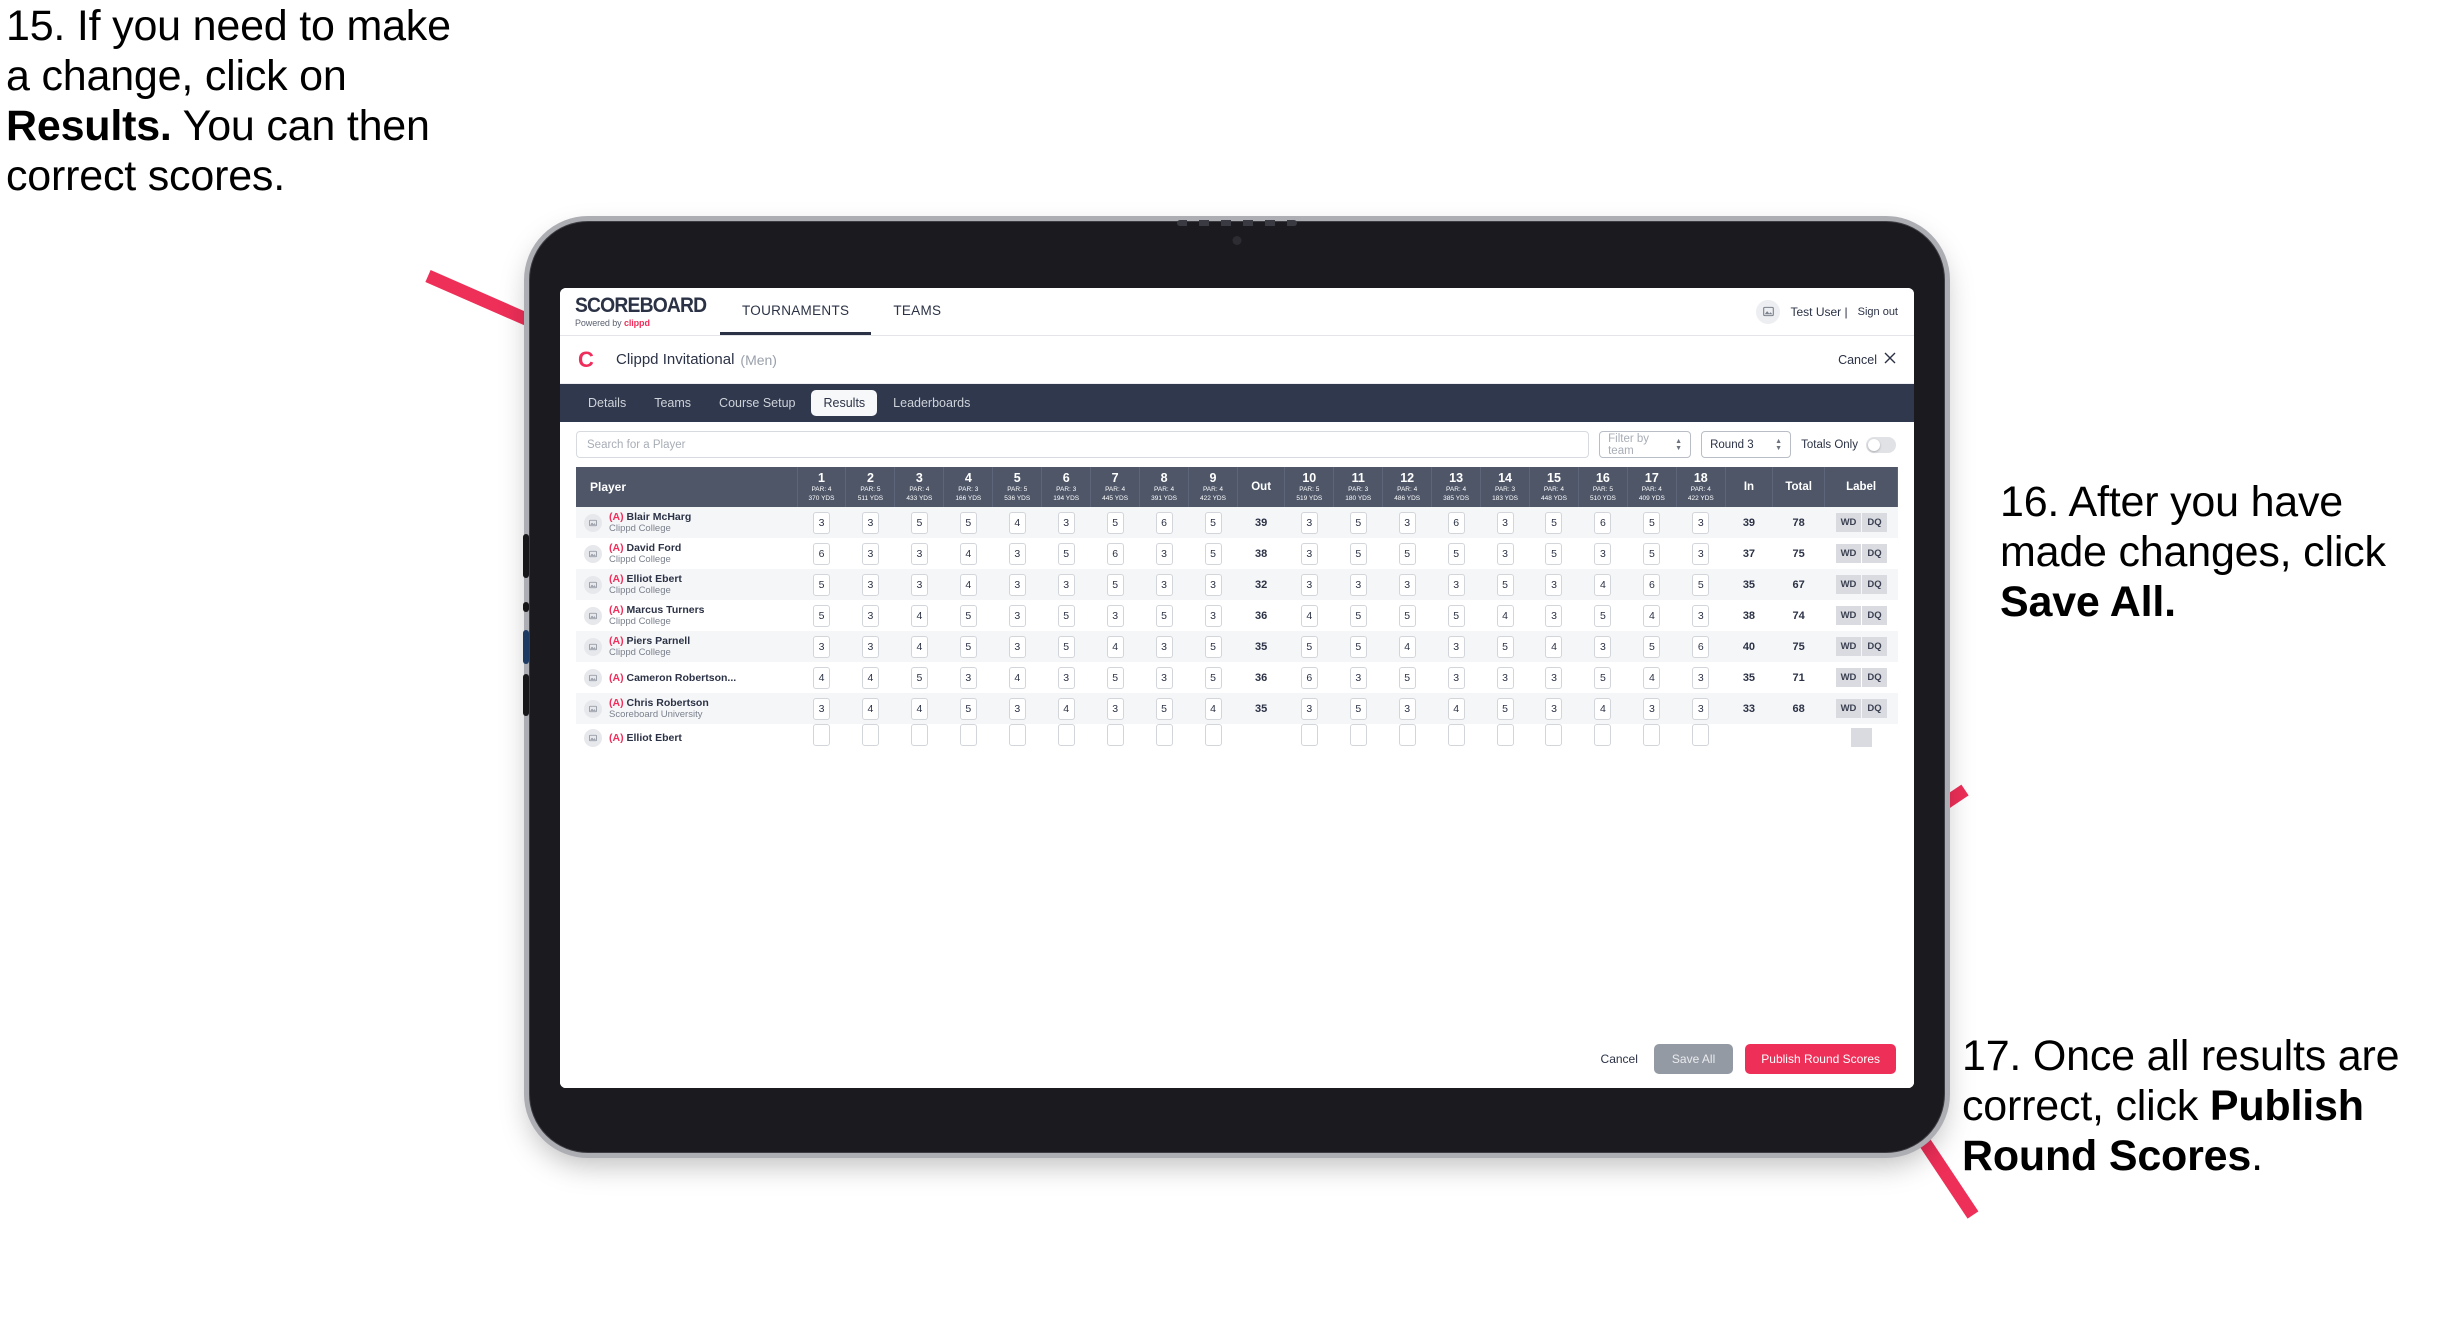 The height and width of the screenshot is (1326, 2464). What do you see at coordinates (1878, 312) in the screenshot?
I see `sign-out-link: Sign out` at bounding box center [1878, 312].